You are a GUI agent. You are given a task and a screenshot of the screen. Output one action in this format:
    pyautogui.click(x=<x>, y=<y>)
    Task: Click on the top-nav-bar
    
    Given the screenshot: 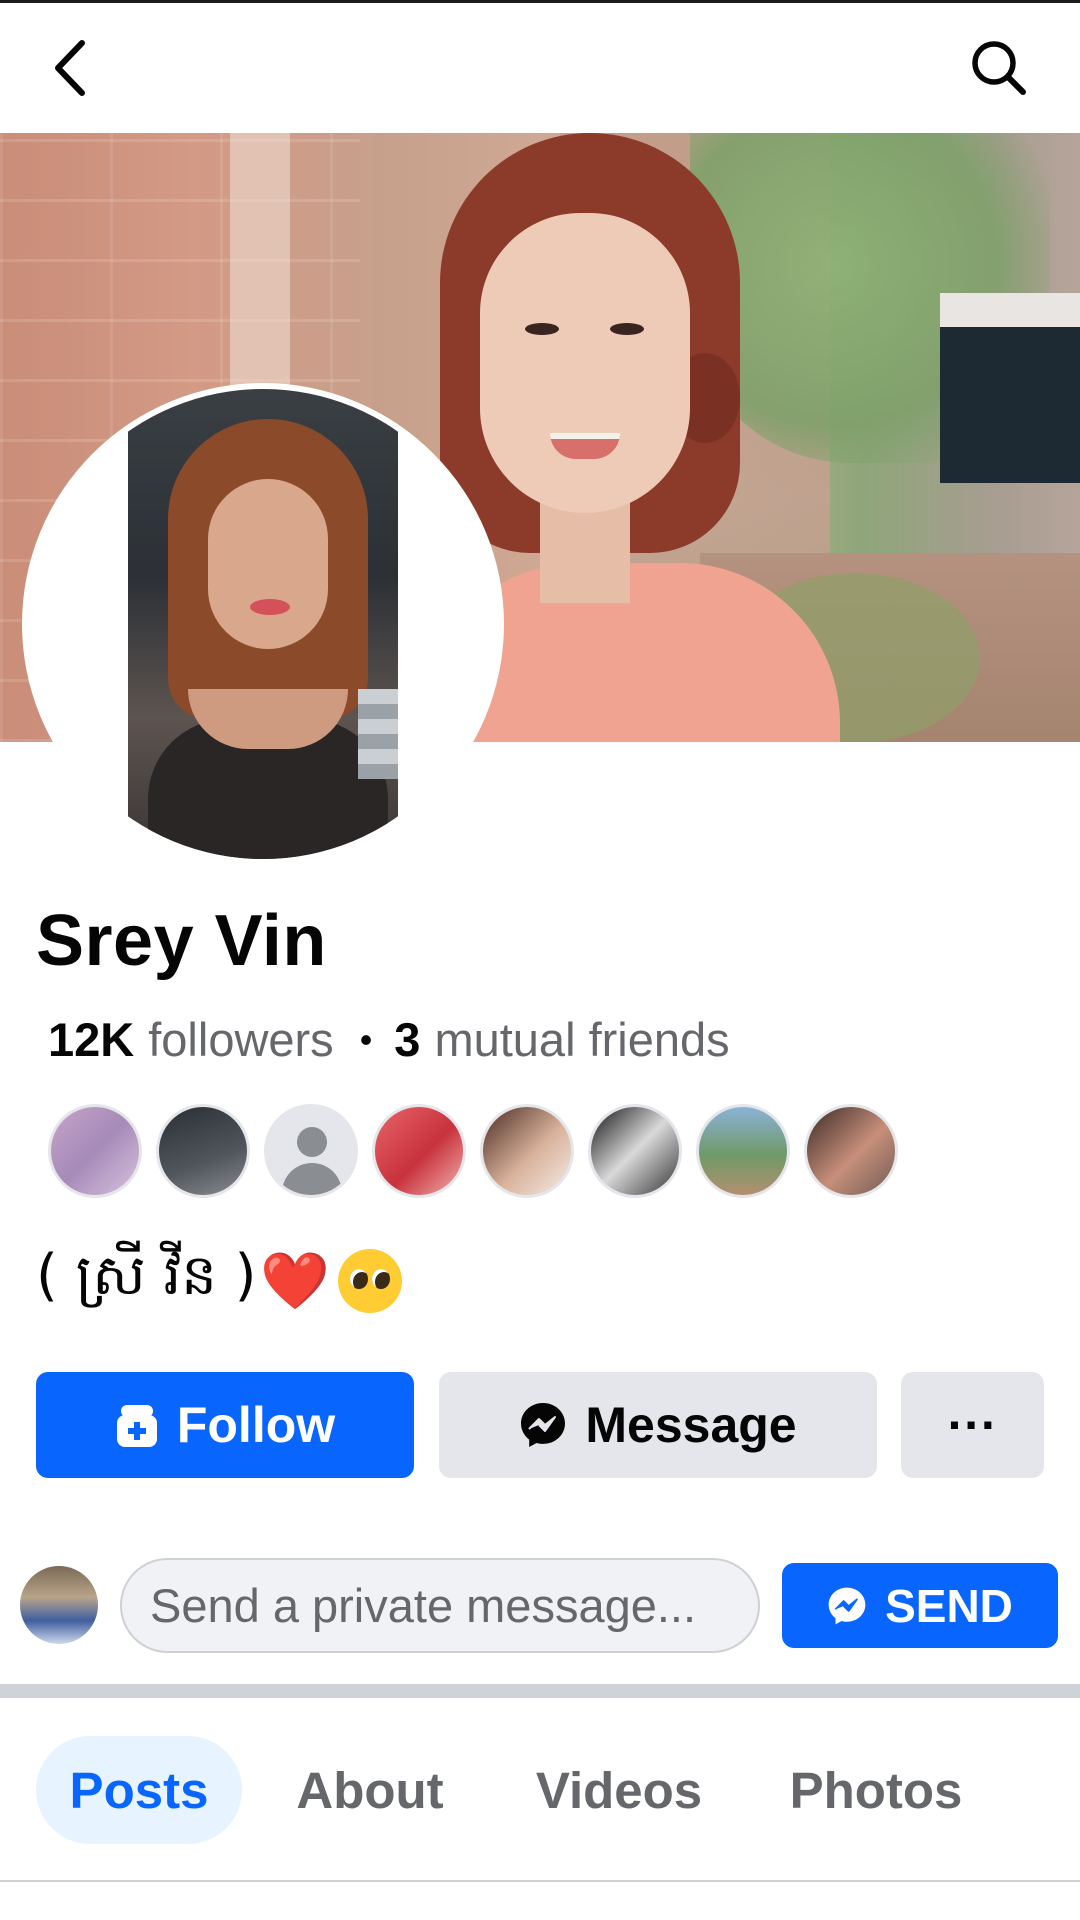 What is the action you would take?
    pyautogui.click(x=540, y=68)
    